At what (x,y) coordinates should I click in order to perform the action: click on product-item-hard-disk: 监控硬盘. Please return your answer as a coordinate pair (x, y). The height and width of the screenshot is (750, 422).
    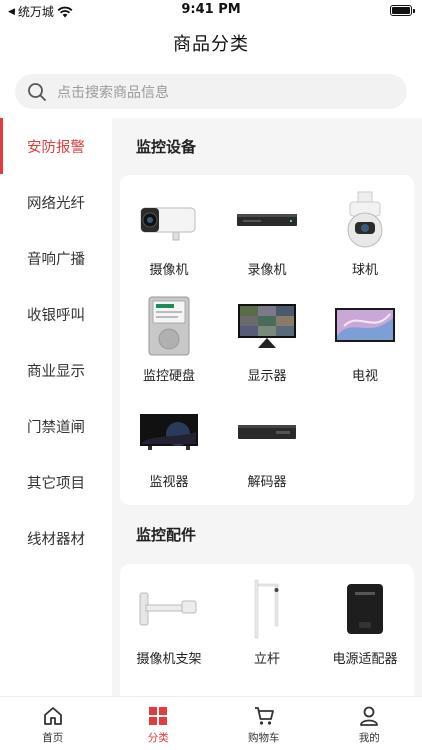
    Looking at the image, I should click on (169, 348).